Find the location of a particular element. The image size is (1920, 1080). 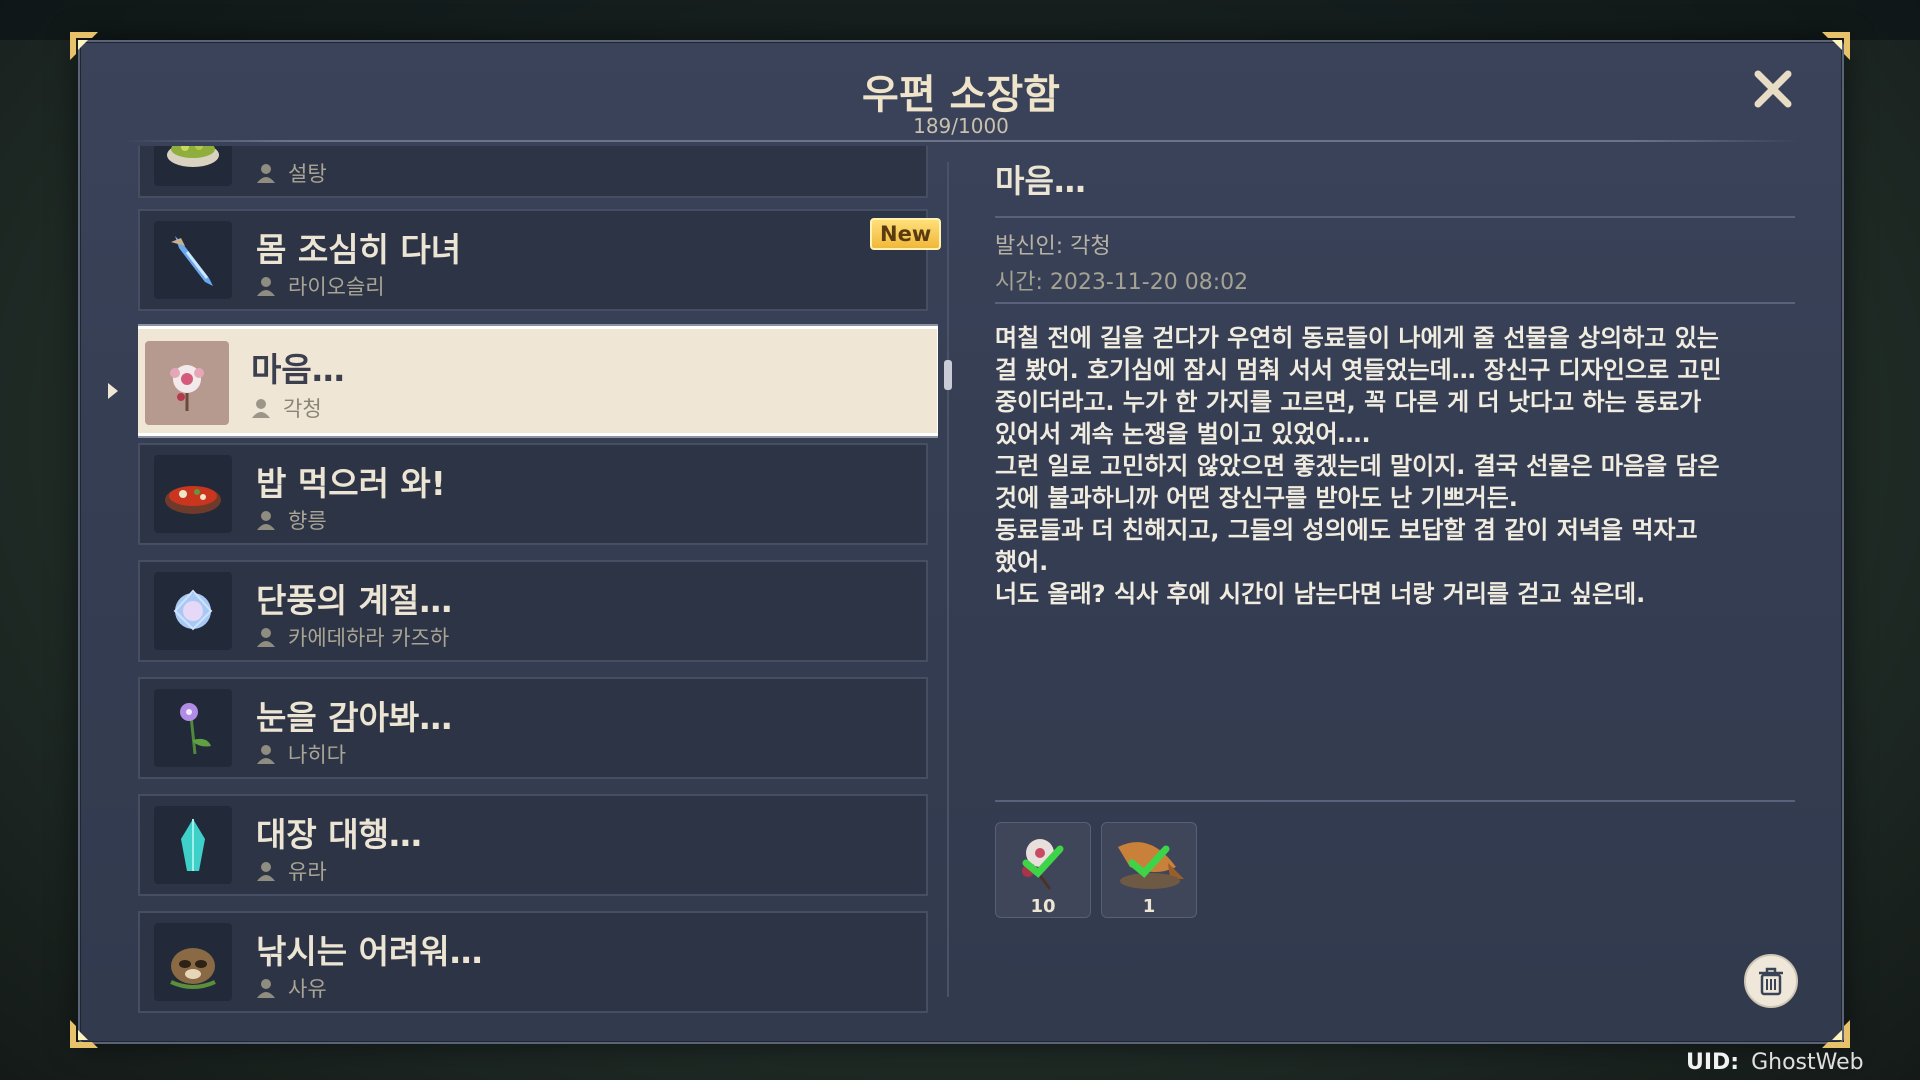

mail-list-item: 대장 대행… 유라 is located at coordinates (533, 845).